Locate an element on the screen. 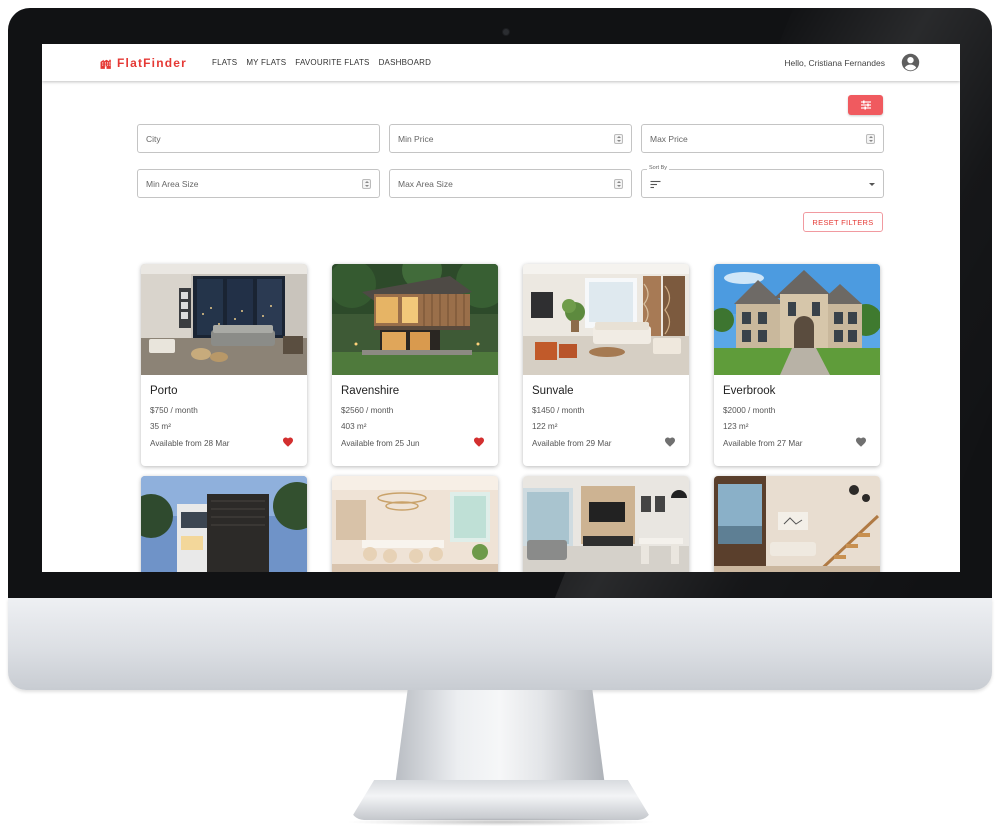  flat-area: 122 m² is located at coordinates (545, 426).